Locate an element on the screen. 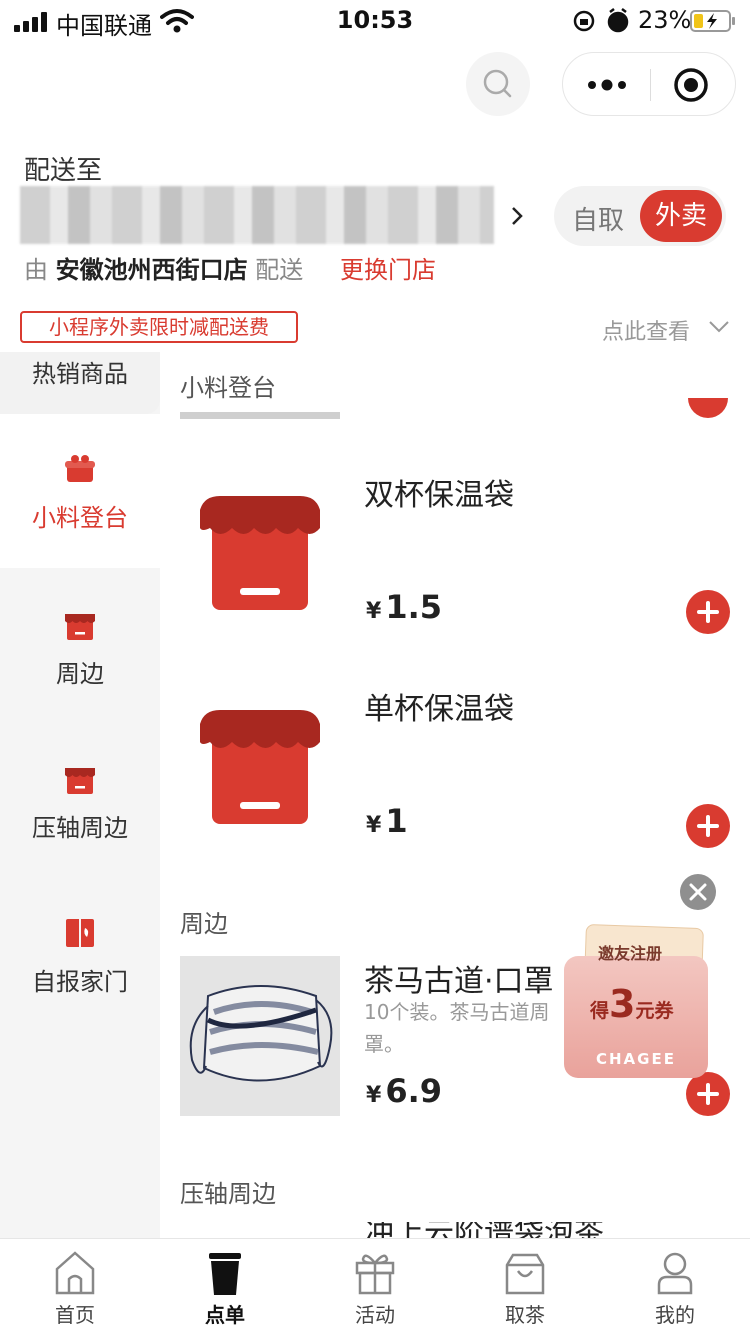 Image resolution: width=750 pixels, height=1334 pixels. product-name: 茶马古道·口罩 is located at coordinates (459, 978).